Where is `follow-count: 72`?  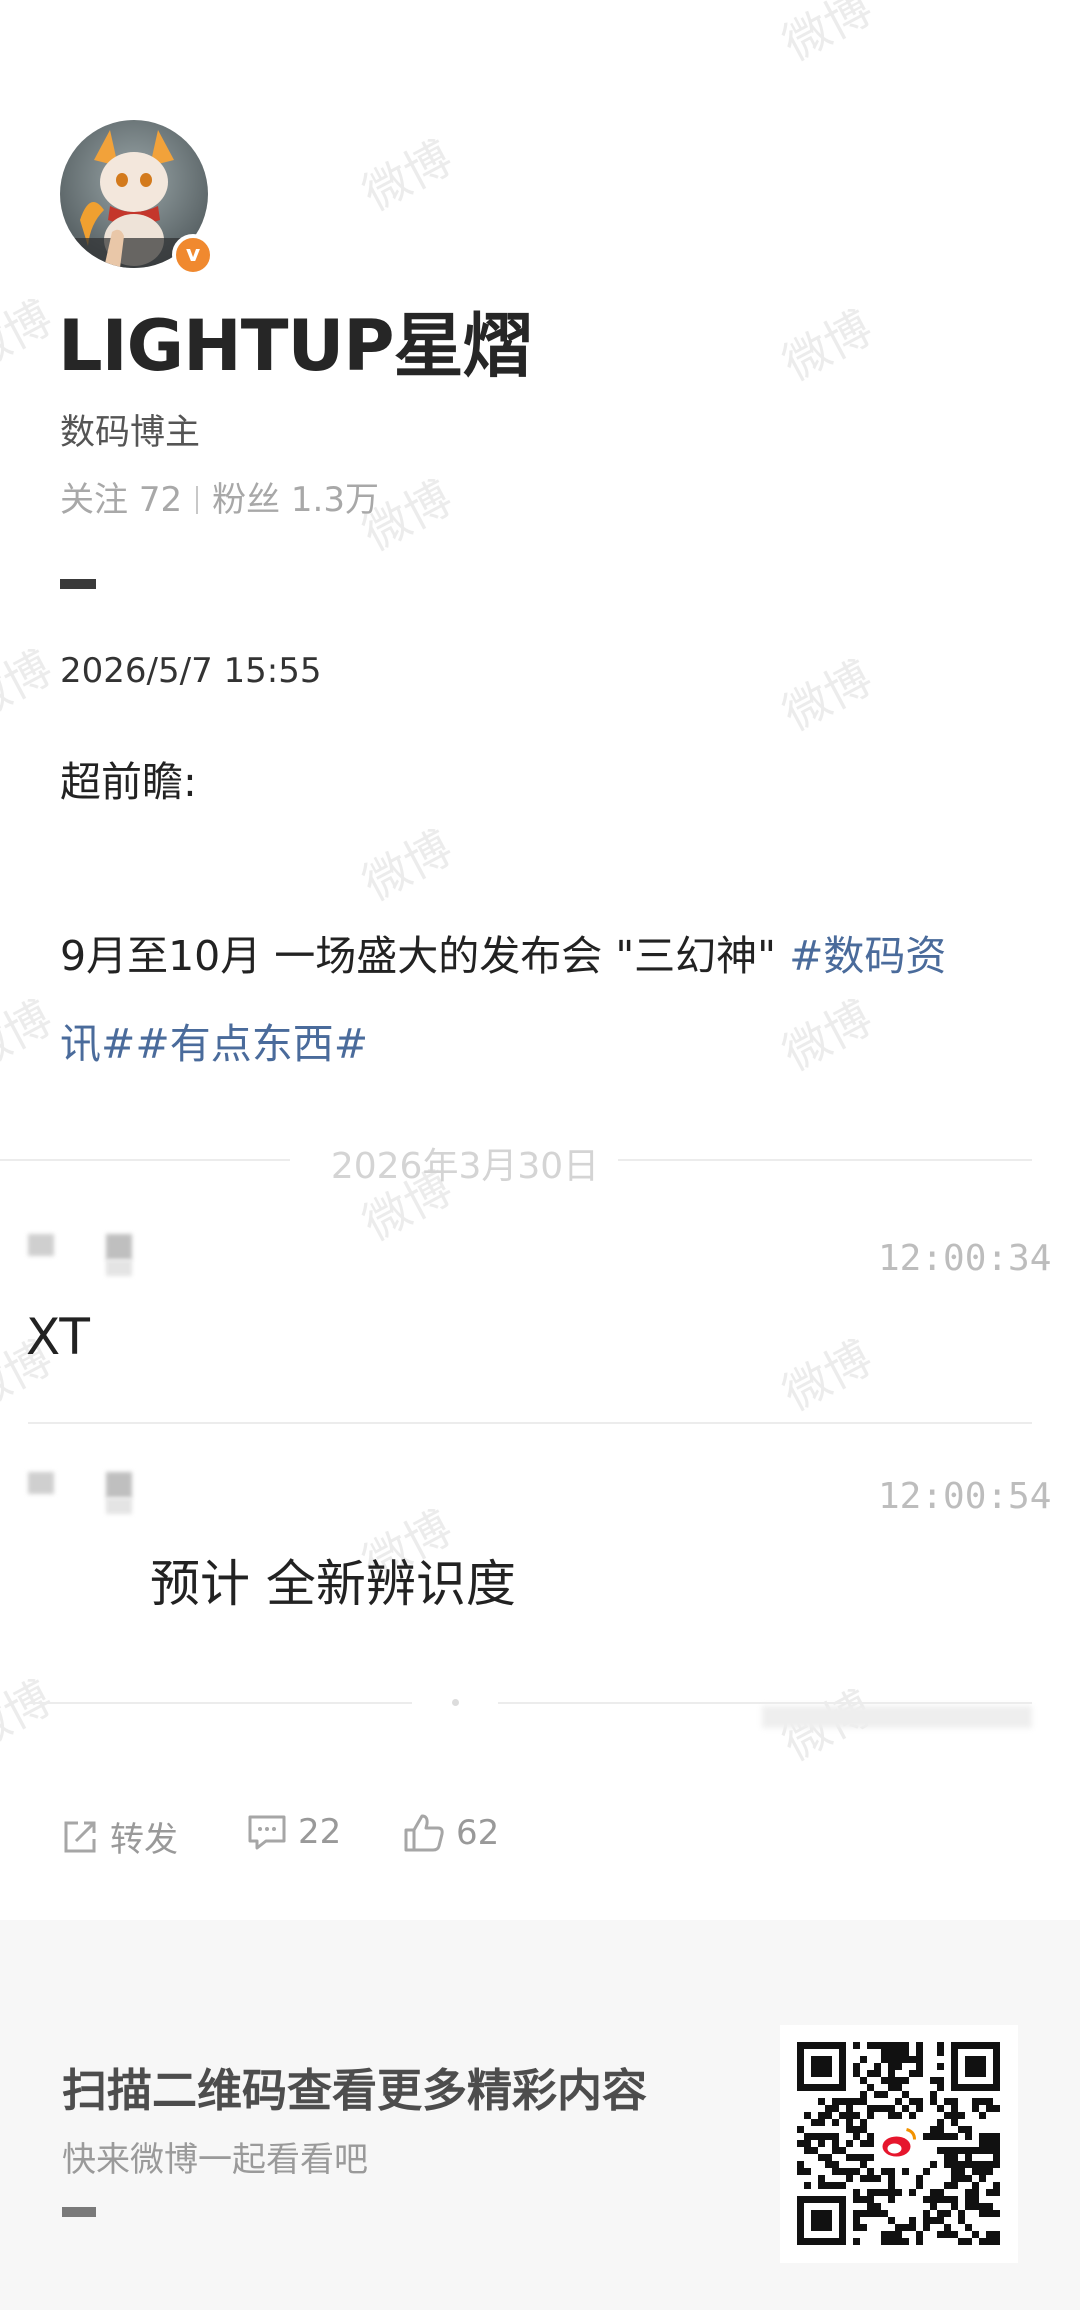
follow-count: 72 is located at coordinates (160, 500).